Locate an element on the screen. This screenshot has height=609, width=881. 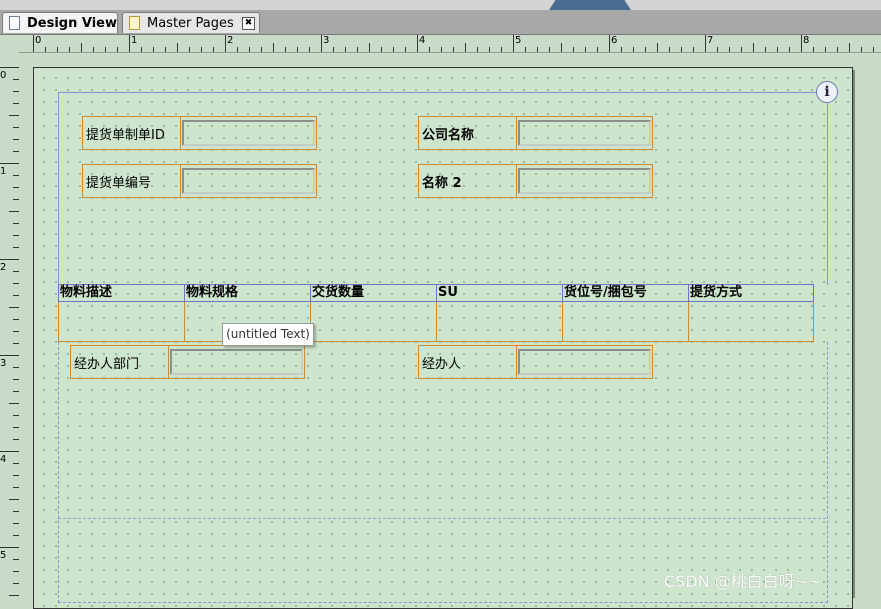
ruler-ticks is located at coordinates (9, 331).